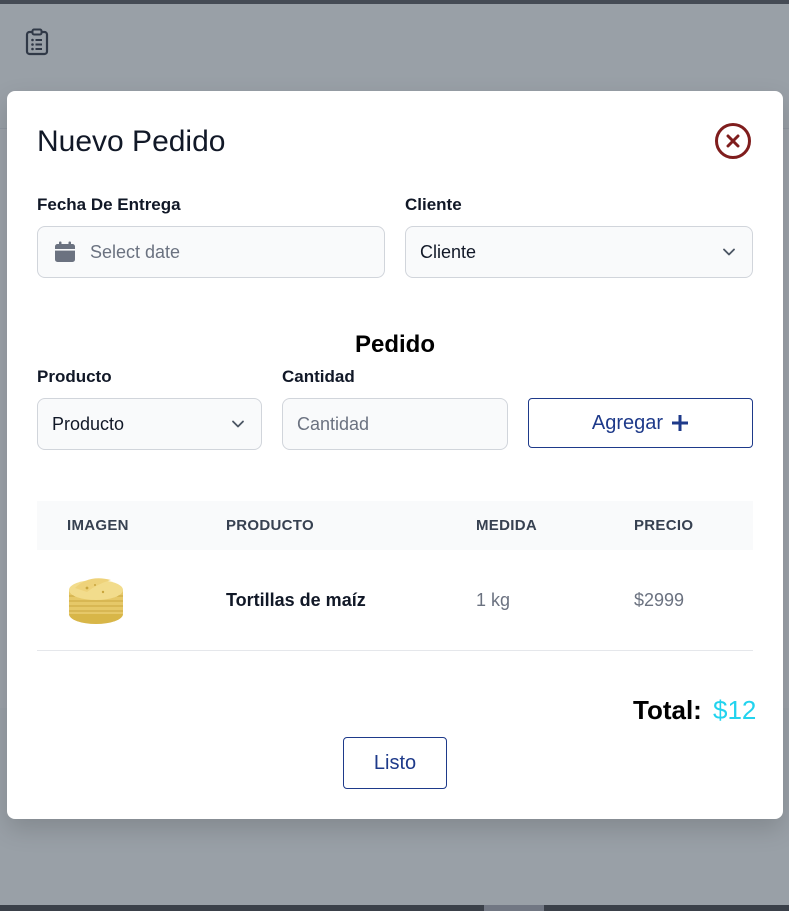  What do you see at coordinates (270, 525) in the screenshot?
I see `header-product: PRODUCTO` at bounding box center [270, 525].